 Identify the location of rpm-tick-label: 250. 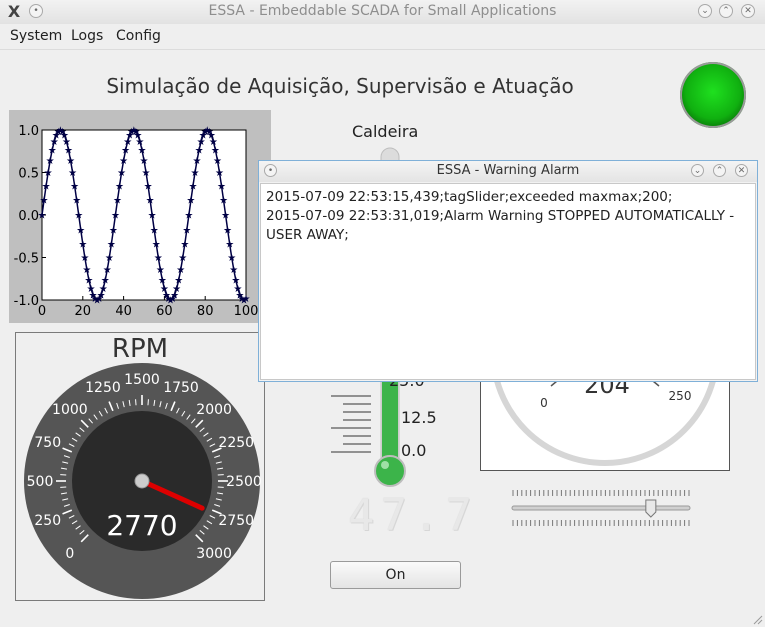
(47, 521).